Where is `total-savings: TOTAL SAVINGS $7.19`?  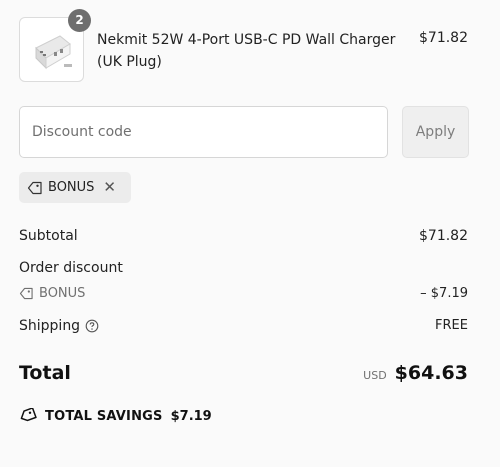
total-savings: TOTAL SAVINGS $7.19 is located at coordinates (115, 416).